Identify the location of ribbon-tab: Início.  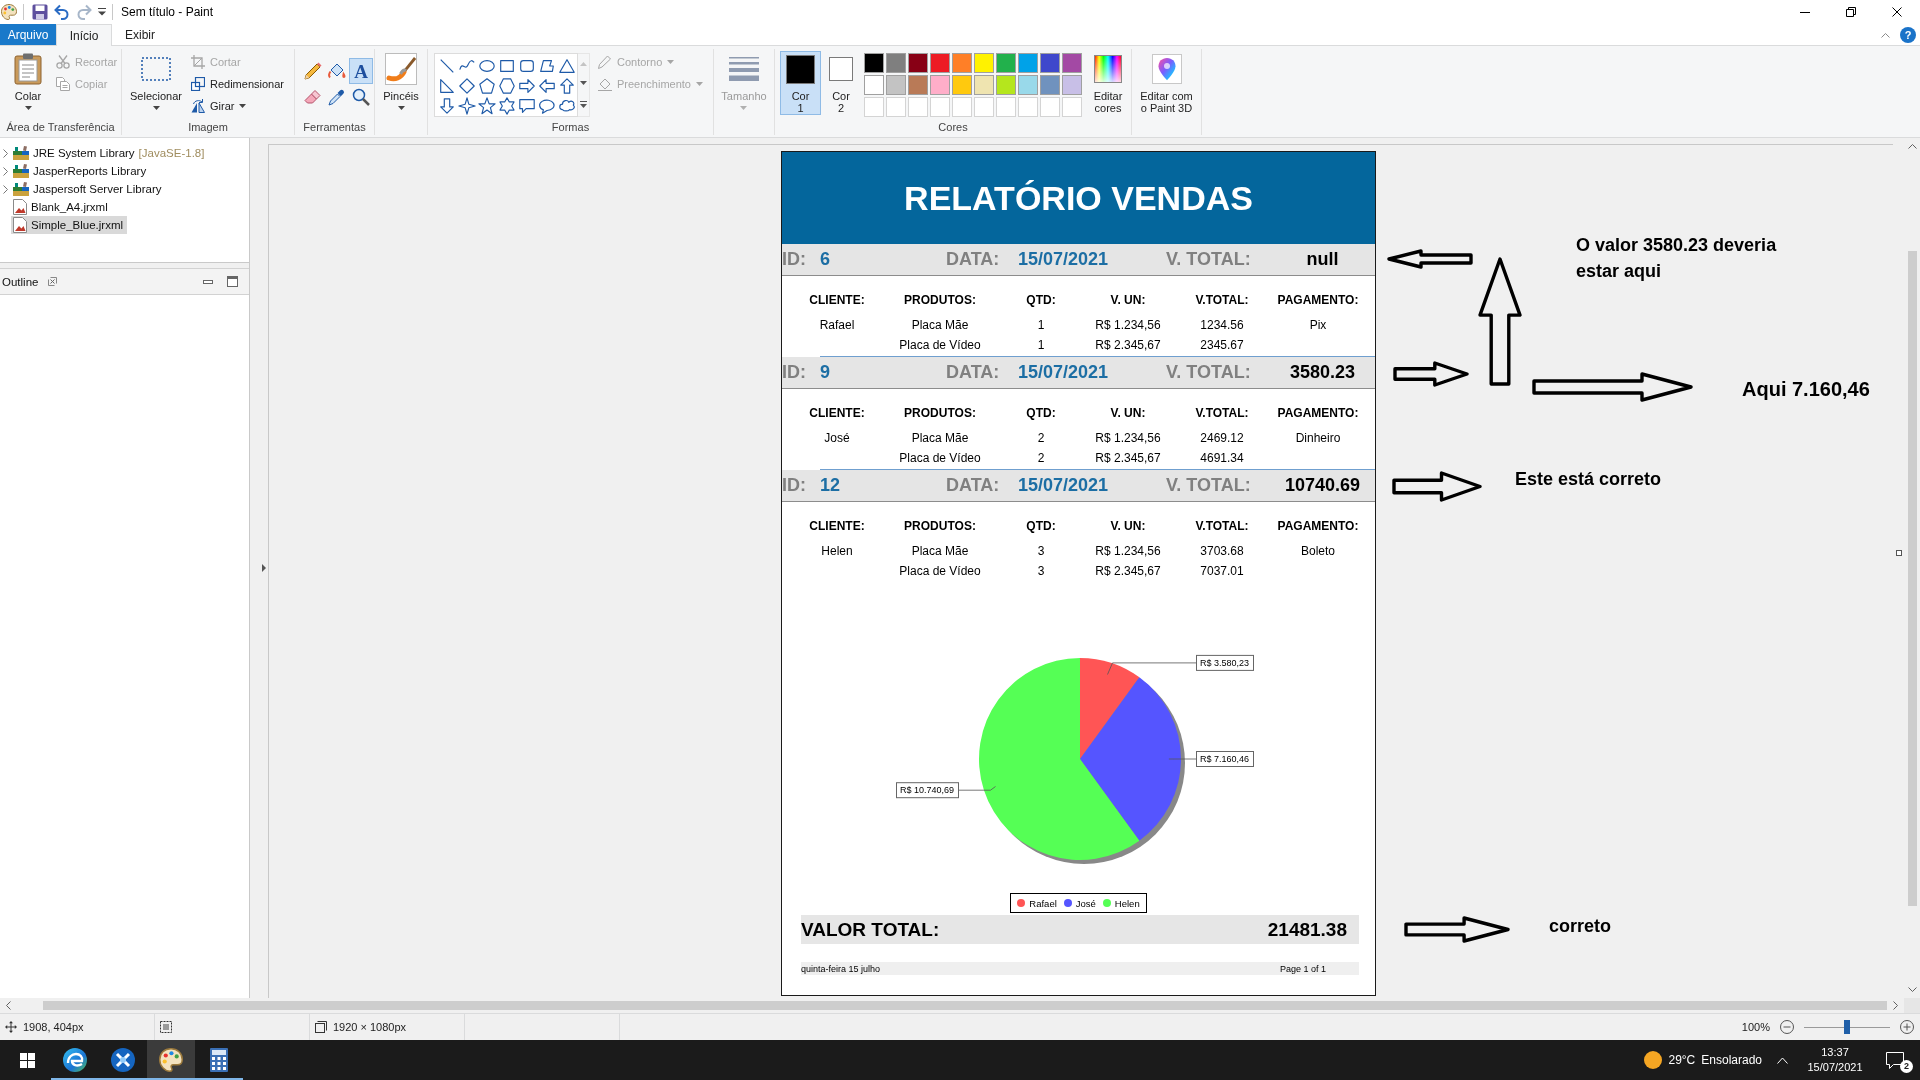
(84, 35).